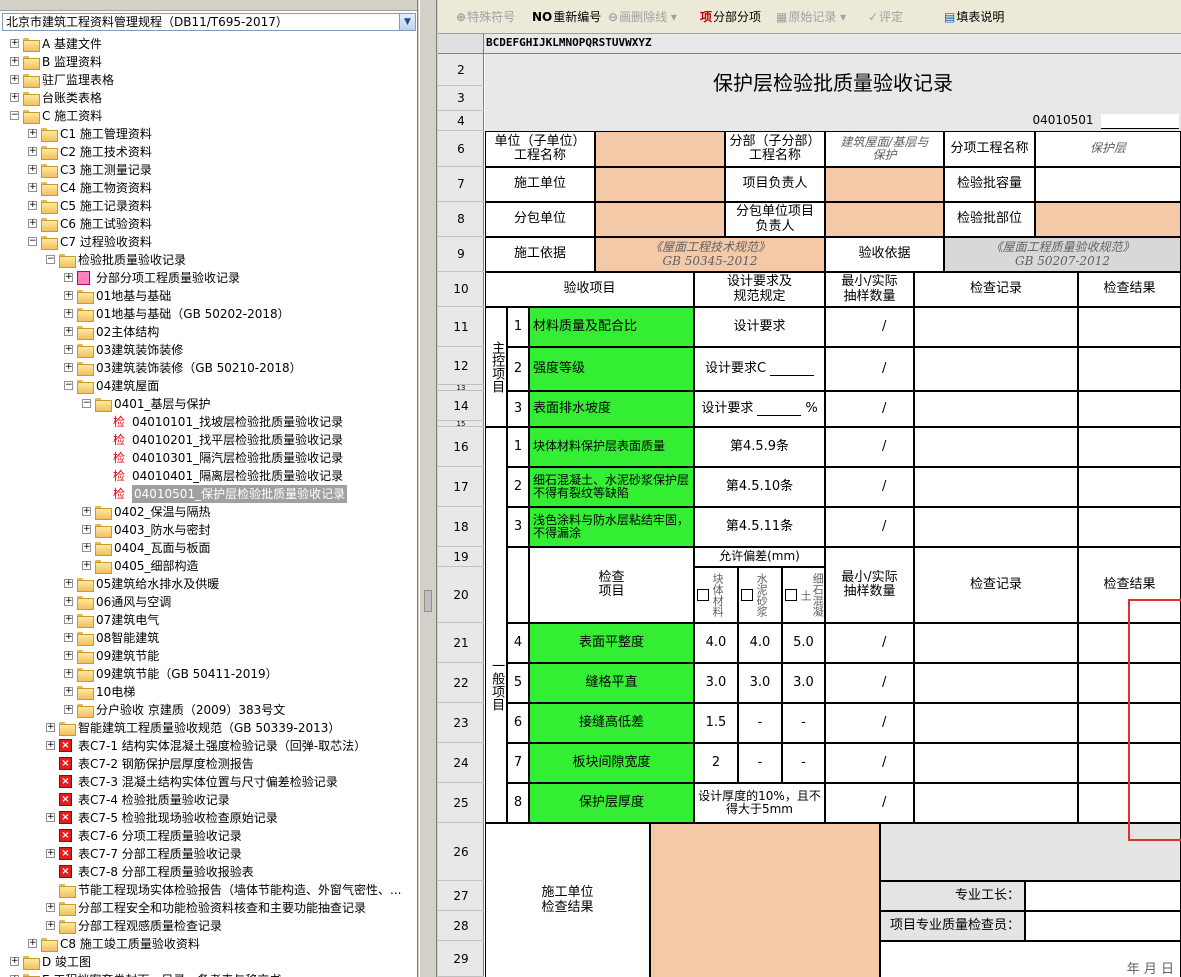  What do you see at coordinates (208, 746) in the screenshot?
I see `tree-item: + × 表C7-1 结构实体混凝土强度检验记录（回弹-取芯法）` at bounding box center [208, 746].